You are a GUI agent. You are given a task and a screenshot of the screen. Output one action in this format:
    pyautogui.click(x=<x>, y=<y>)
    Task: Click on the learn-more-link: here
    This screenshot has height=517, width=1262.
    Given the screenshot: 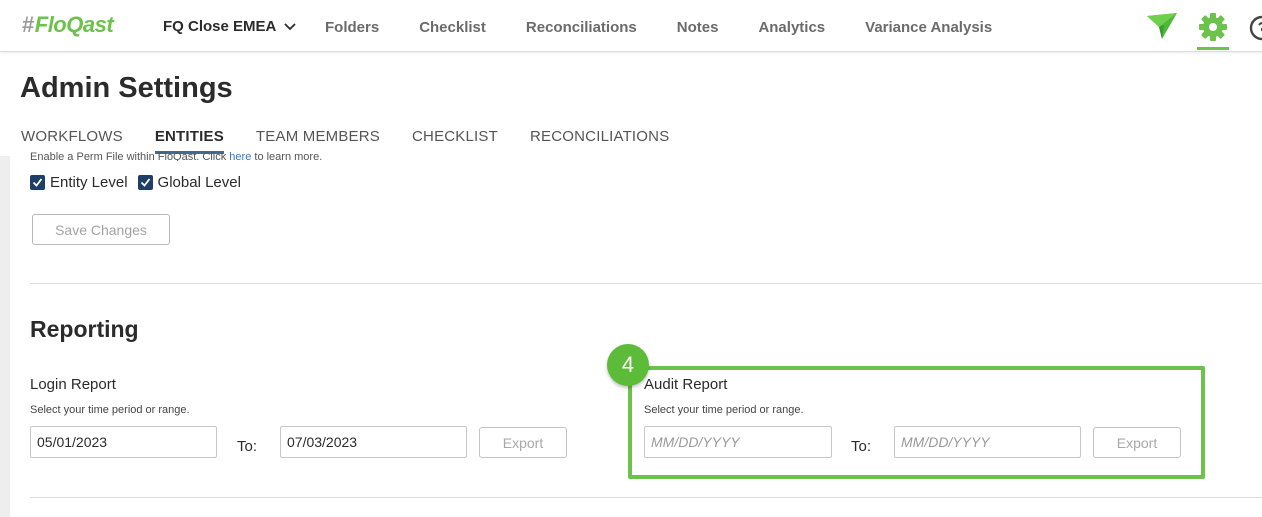 What is the action you would take?
    pyautogui.click(x=240, y=156)
    